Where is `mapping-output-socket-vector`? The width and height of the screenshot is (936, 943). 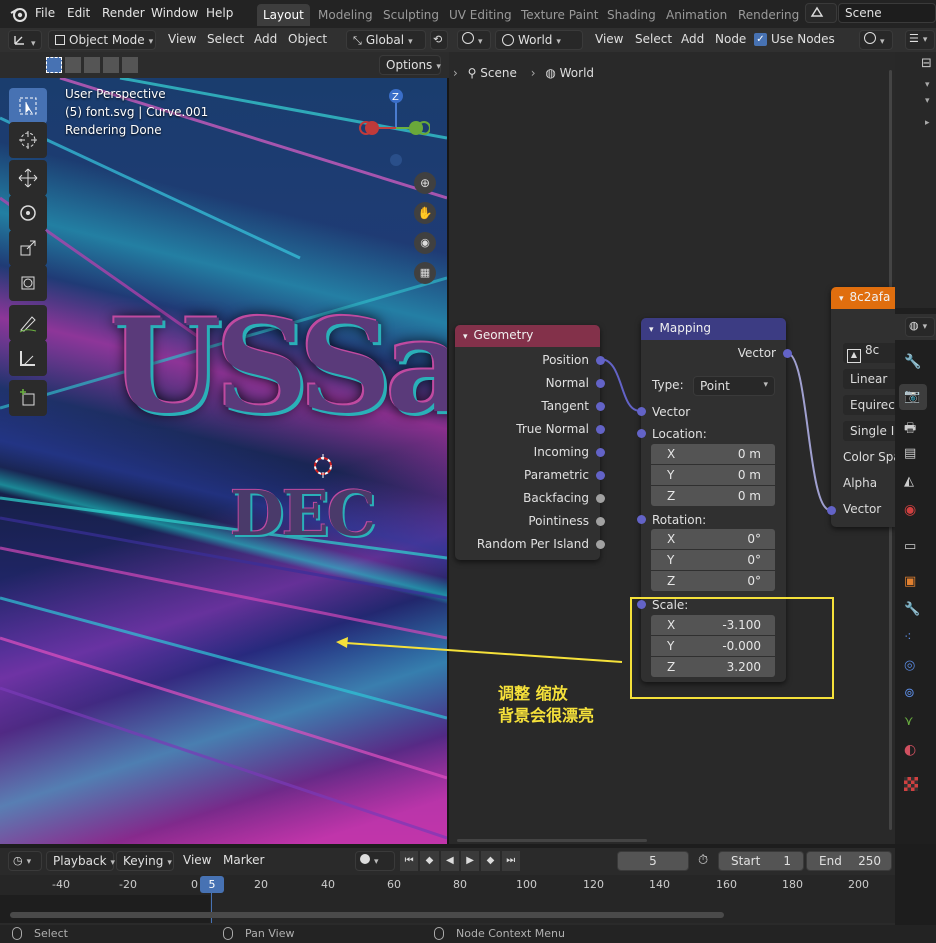 mapping-output-socket-vector is located at coordinates (787, 353).